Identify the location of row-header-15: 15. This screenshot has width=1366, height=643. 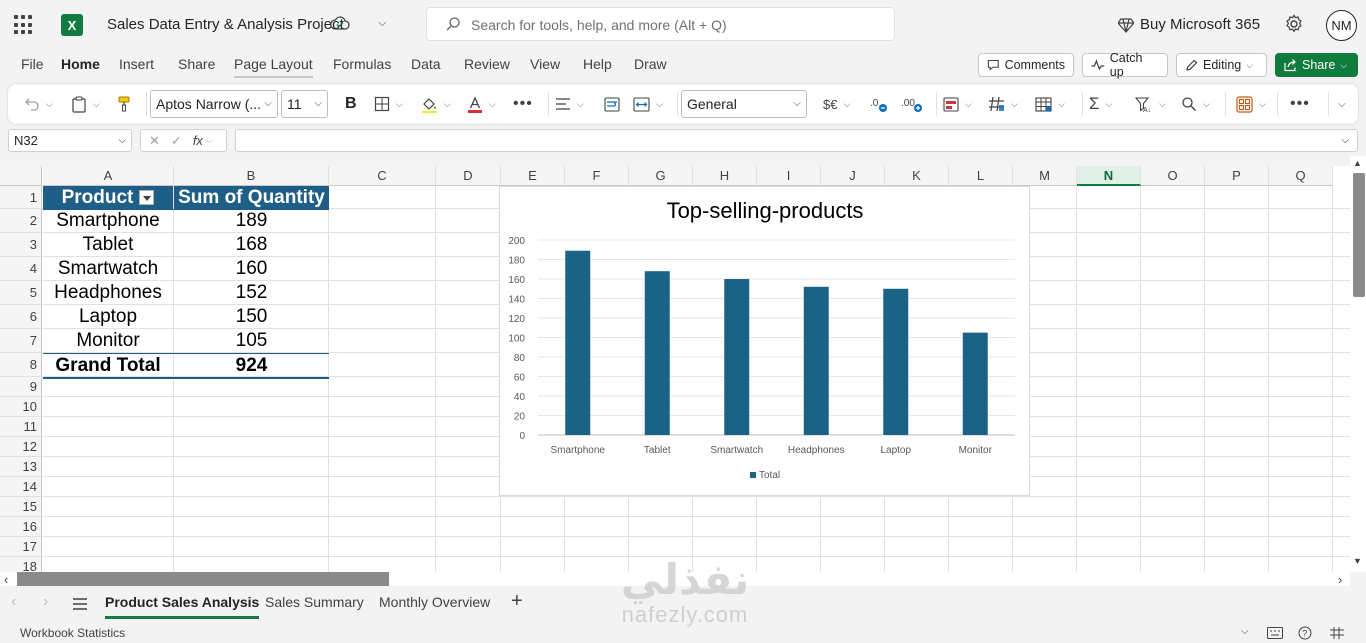
(21, 507).